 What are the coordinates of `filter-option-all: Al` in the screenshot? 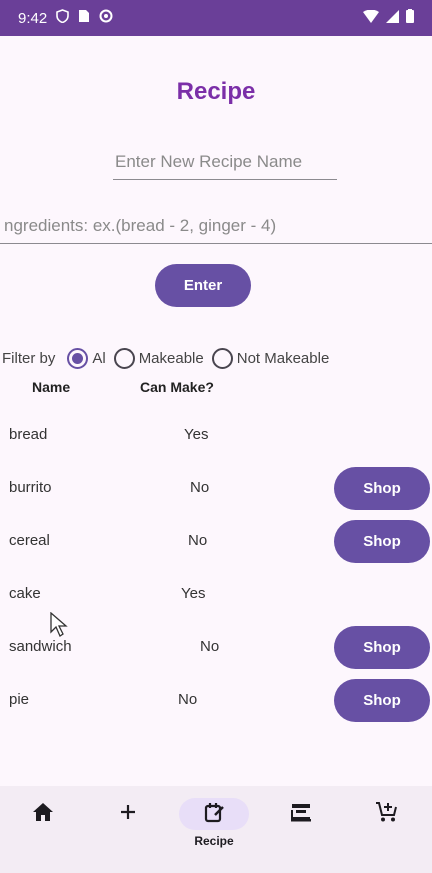 It's located at (86, 358).